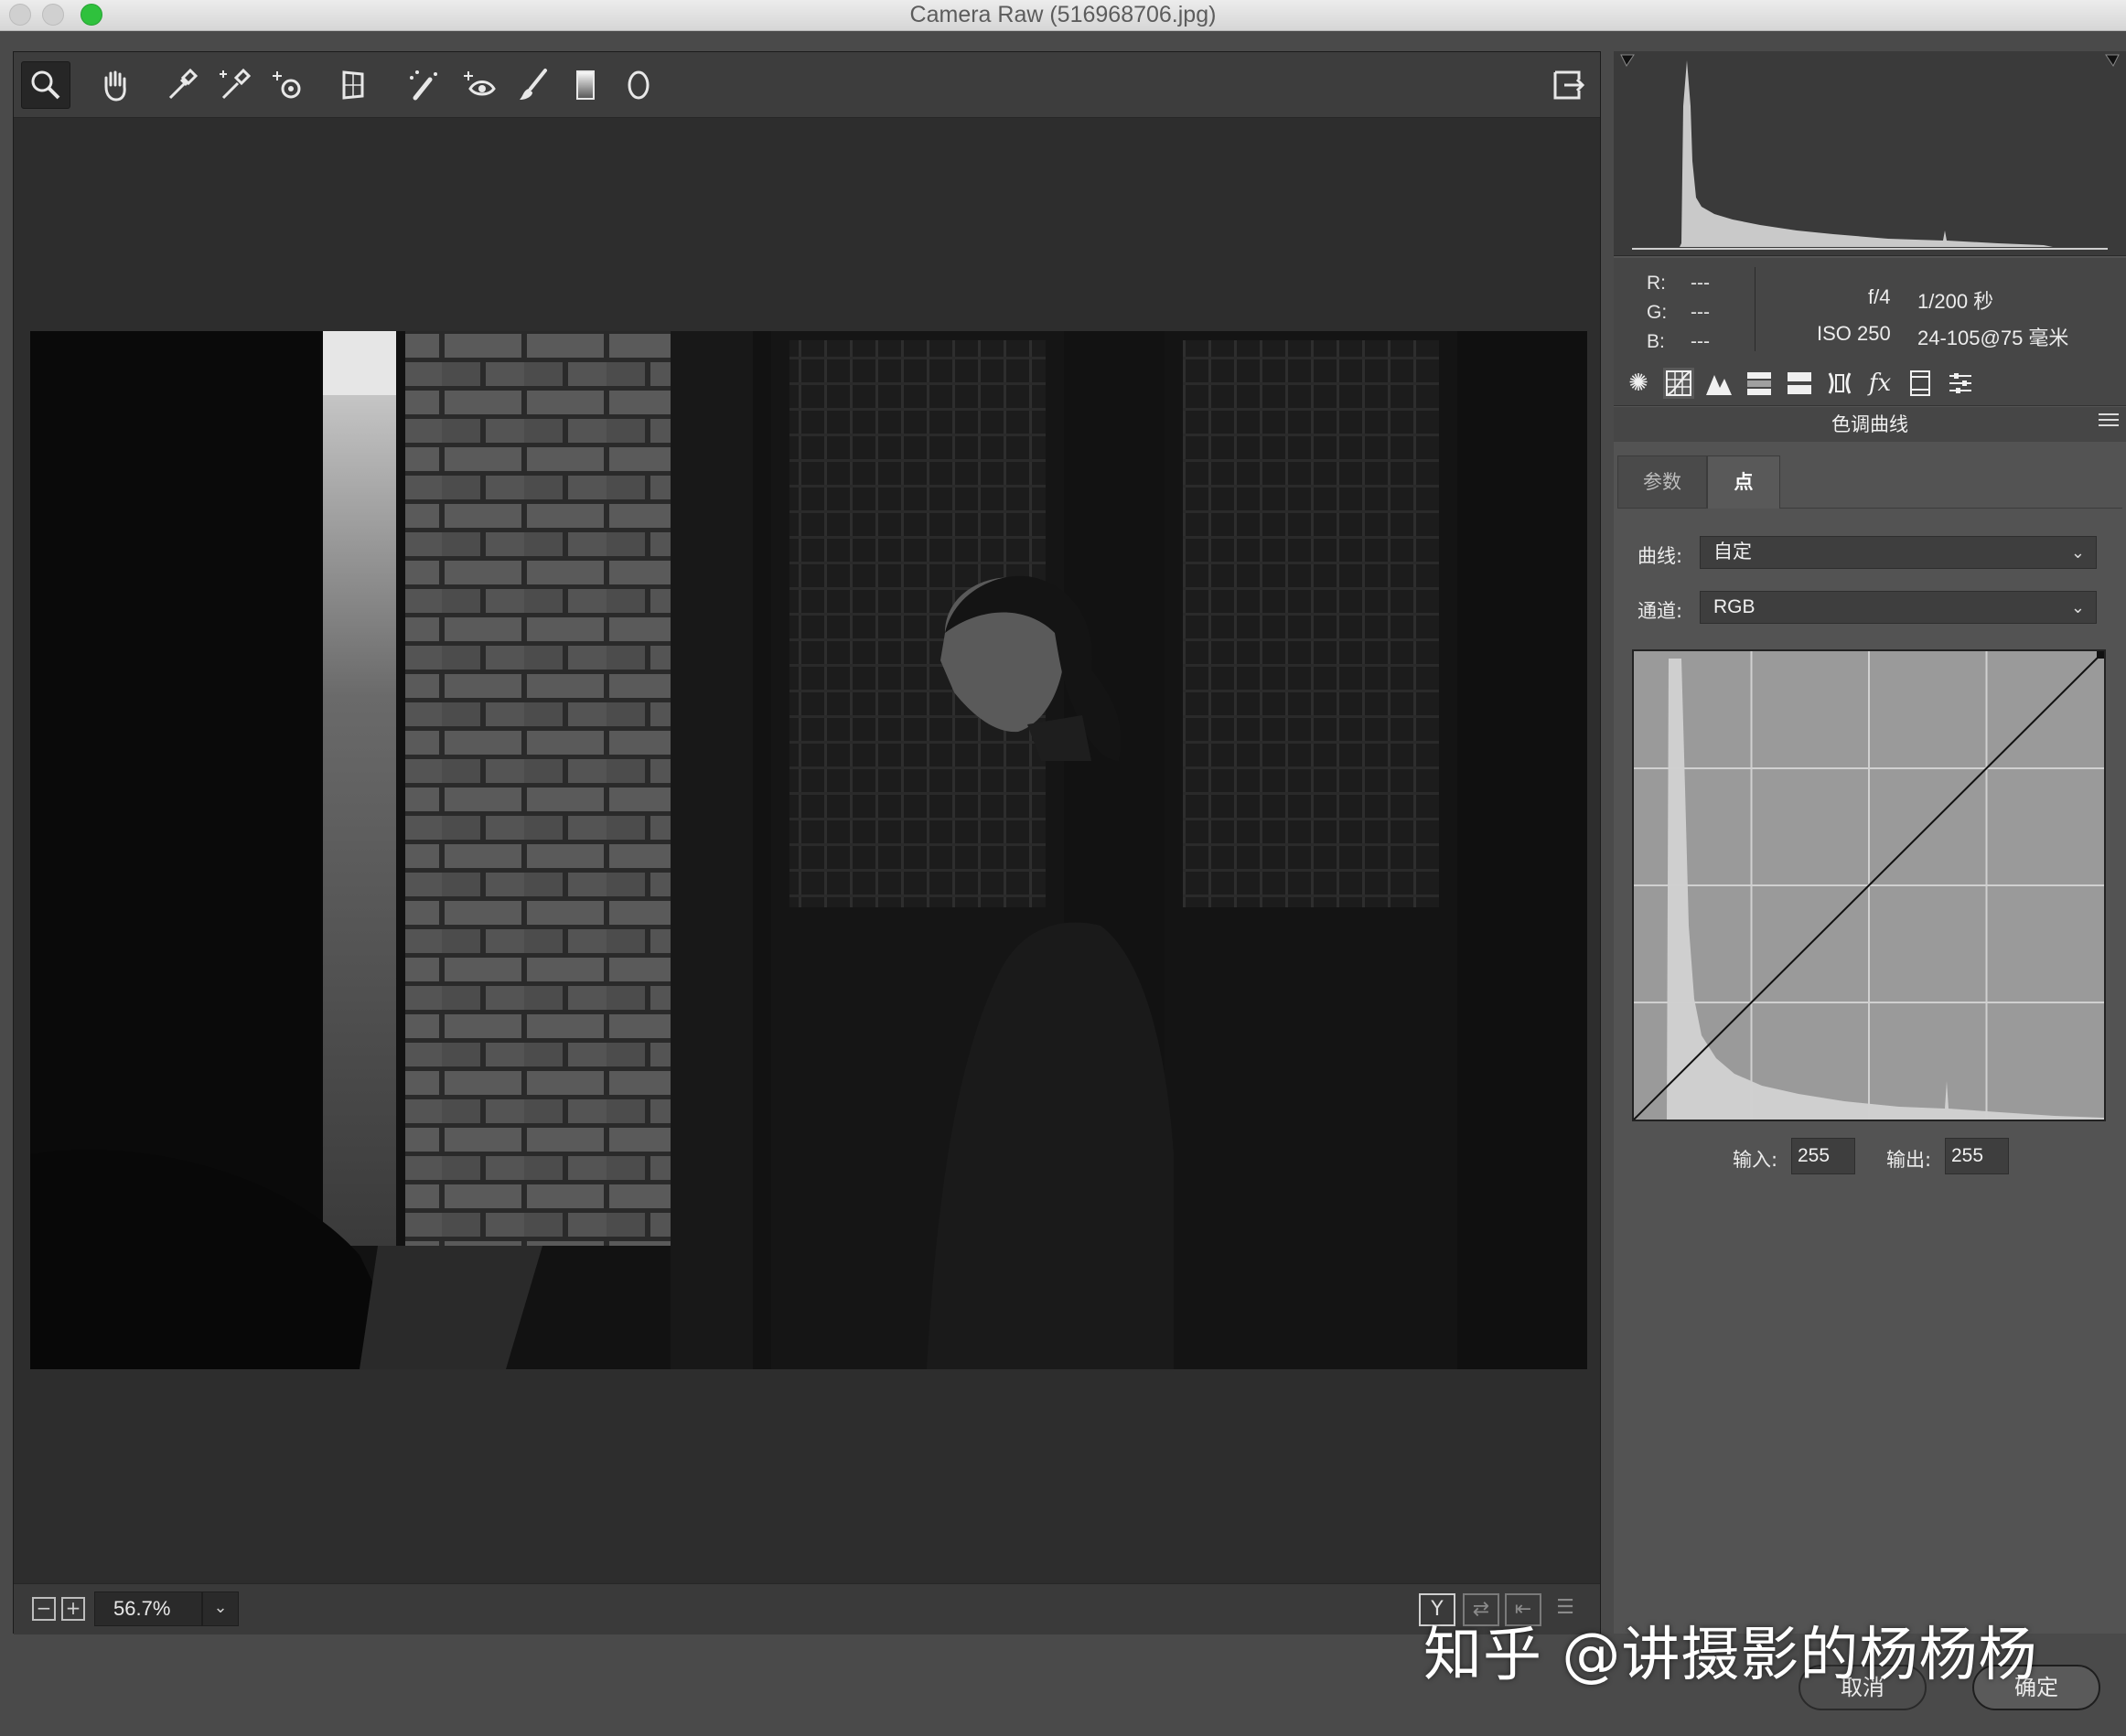 The width and height of the screenshot is (2126, 1736). Describe the element at coordinates (235, 84) in the screenshot. I see `color-sampler-icon` at that location.